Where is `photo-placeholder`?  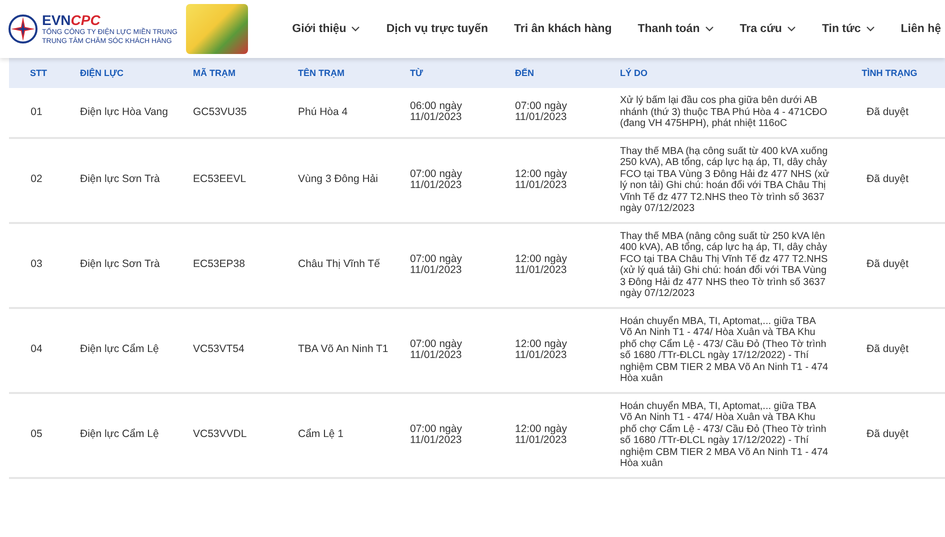 photo-placeholder is located at coordinates (217, 29).